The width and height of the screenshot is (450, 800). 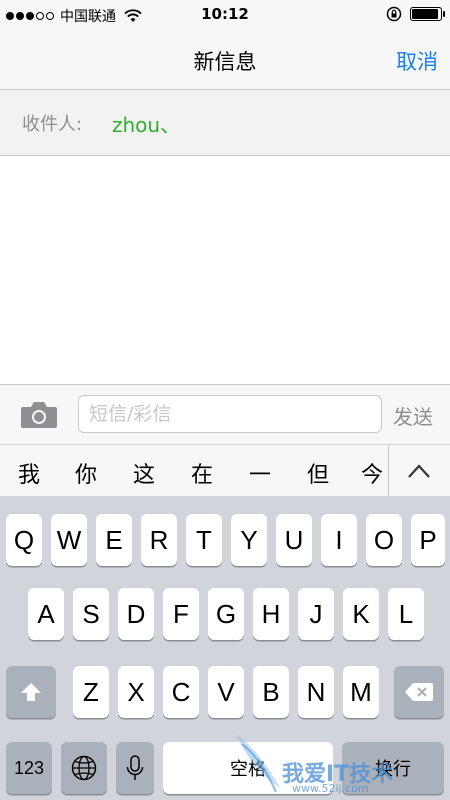 I want to click on key-d: D, so click(x=136, y=614).